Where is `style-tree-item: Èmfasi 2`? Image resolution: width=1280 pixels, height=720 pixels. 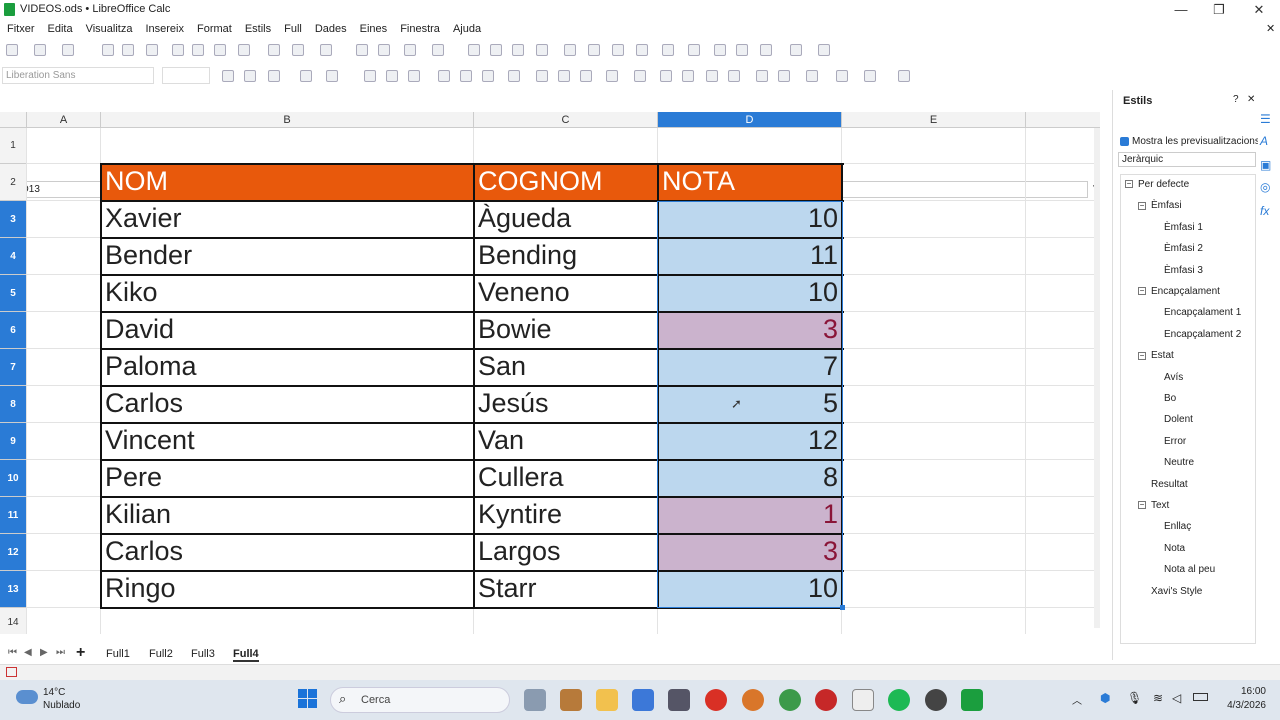
style-tree-item: Èmfasi 2 is located at coordinates (1183, 248).